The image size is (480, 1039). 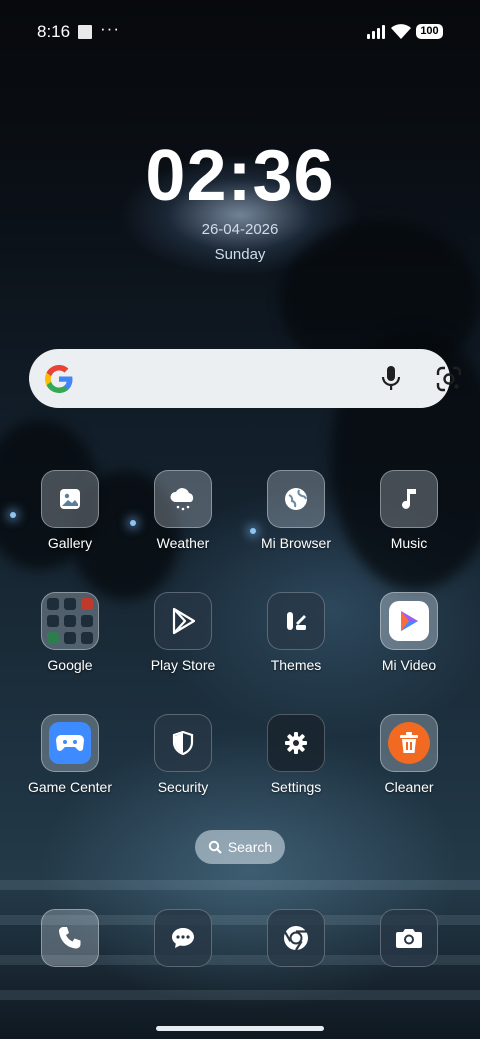 I want to click on app-music: Music, so click(x=409, y=510).